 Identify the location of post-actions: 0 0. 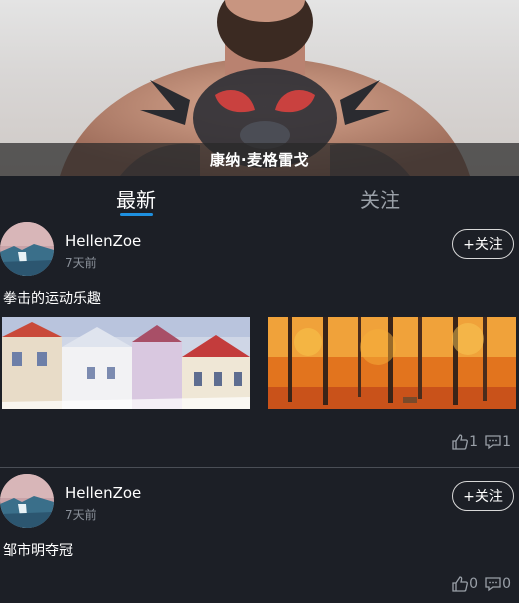
(481, 584).